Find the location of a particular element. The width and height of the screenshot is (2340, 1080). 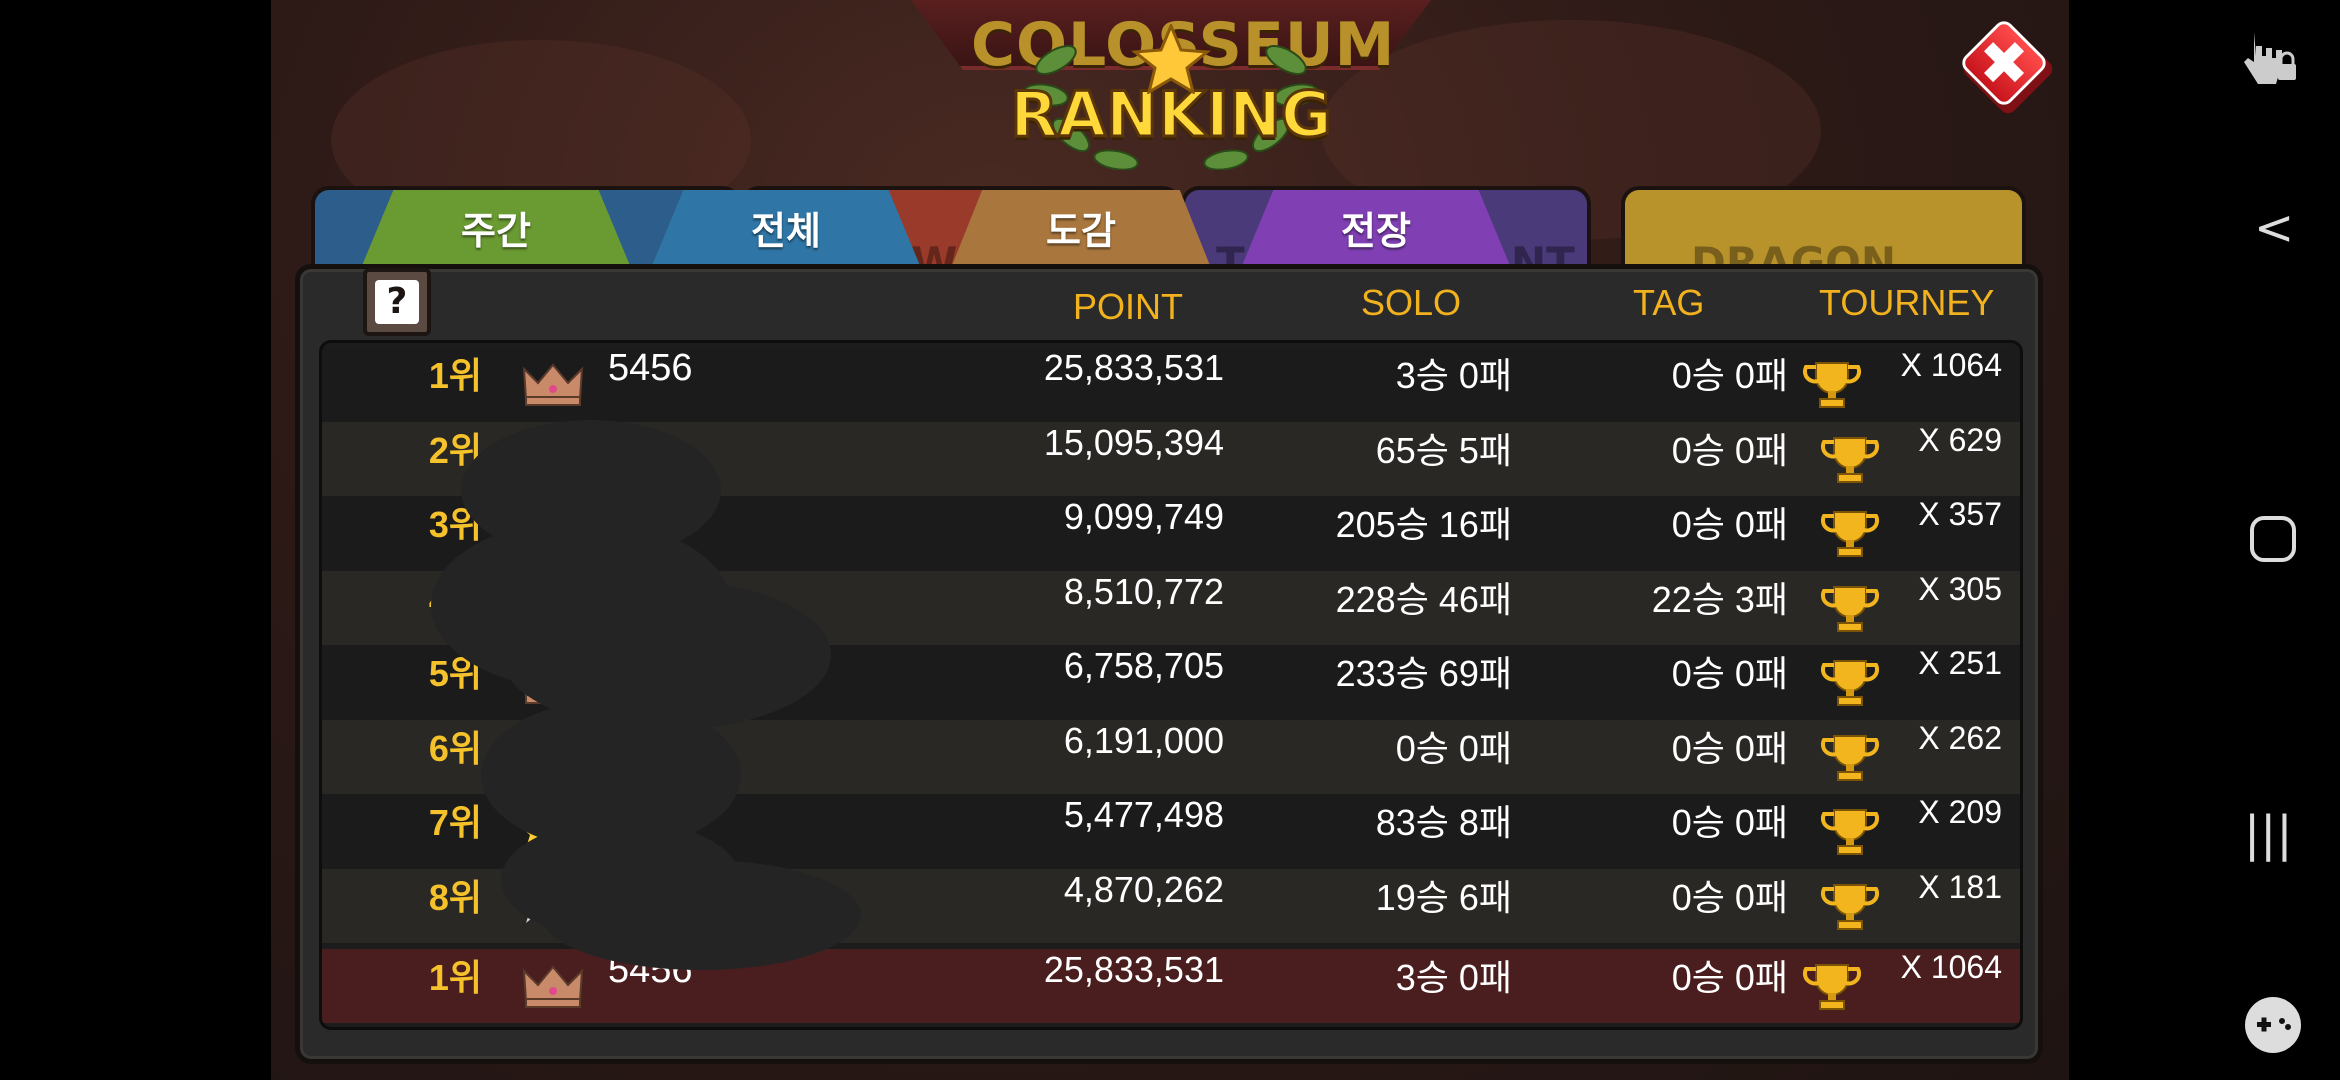

point-value: 5,477,498 is located at coordinates (1143, 814).